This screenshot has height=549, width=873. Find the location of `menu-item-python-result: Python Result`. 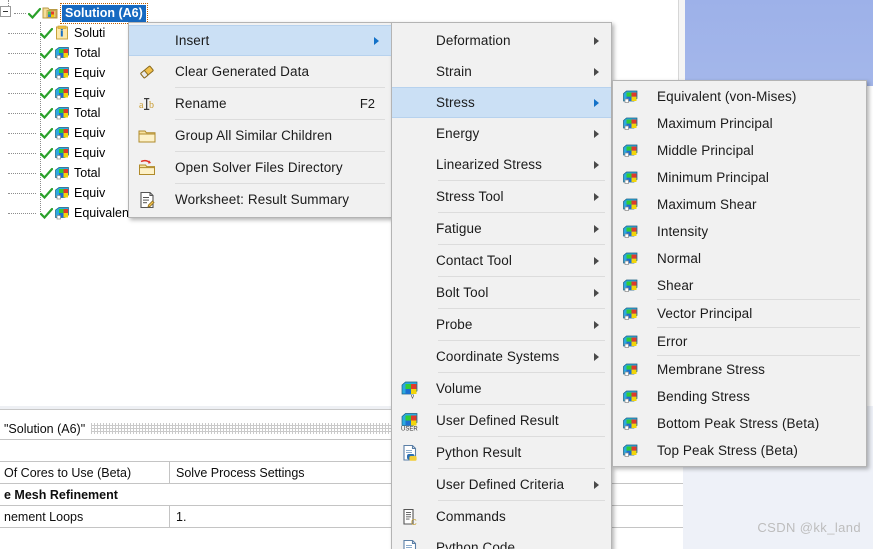

menu-item-python-result: Python Result is located at coordinates (501, 452).